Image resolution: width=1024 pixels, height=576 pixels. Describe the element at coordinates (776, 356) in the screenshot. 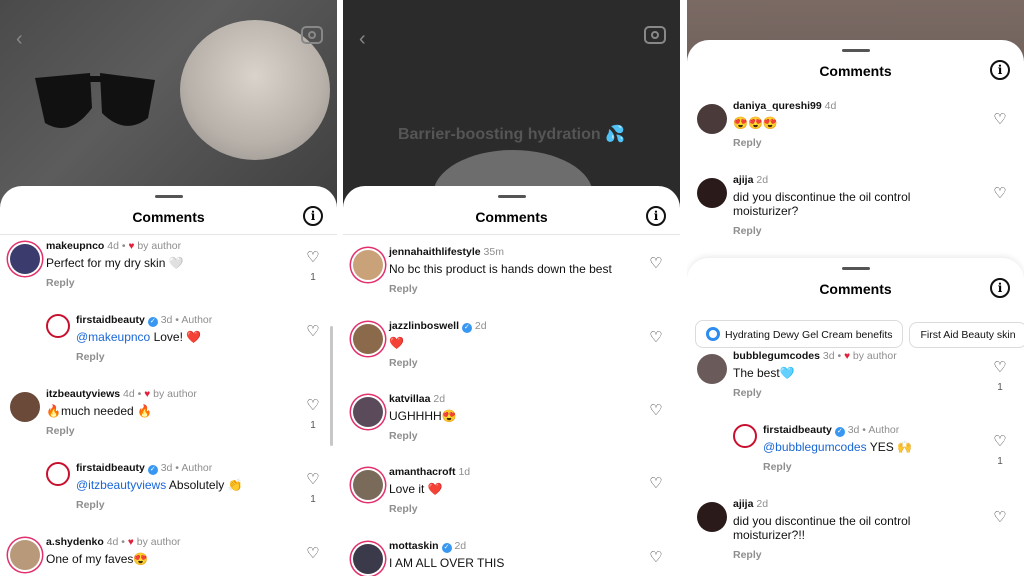

I see `comment-username: bubblegumcodes` at that location.